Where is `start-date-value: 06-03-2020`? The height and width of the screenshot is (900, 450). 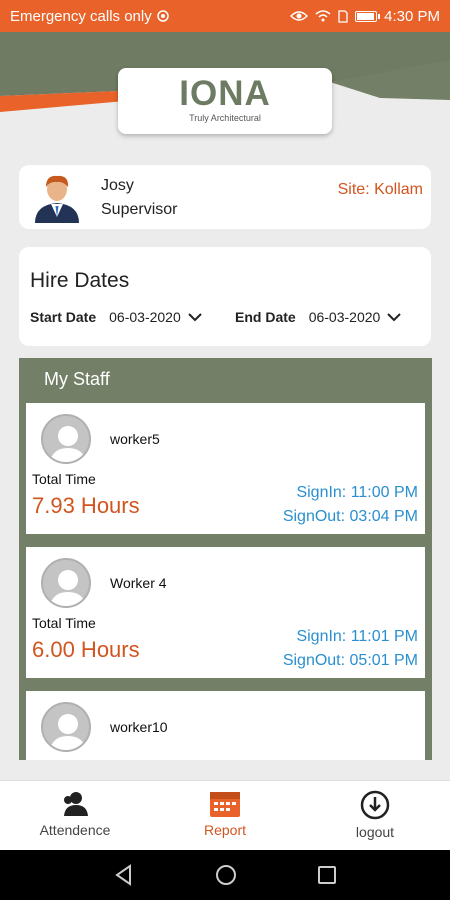 start-date-value: 06-03-2020 is located at coordinates (145, 317).